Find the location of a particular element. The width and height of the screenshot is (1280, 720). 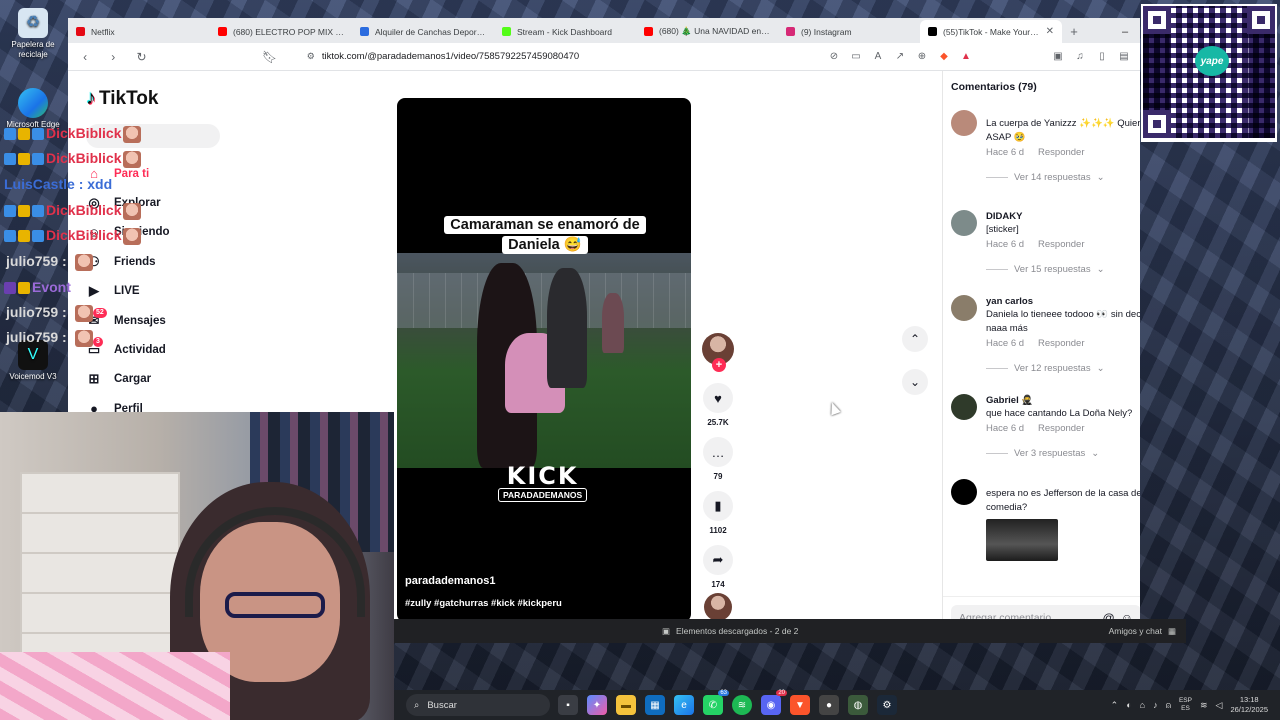

share-action: ➦ 174 is located at coordinates (718, 567).